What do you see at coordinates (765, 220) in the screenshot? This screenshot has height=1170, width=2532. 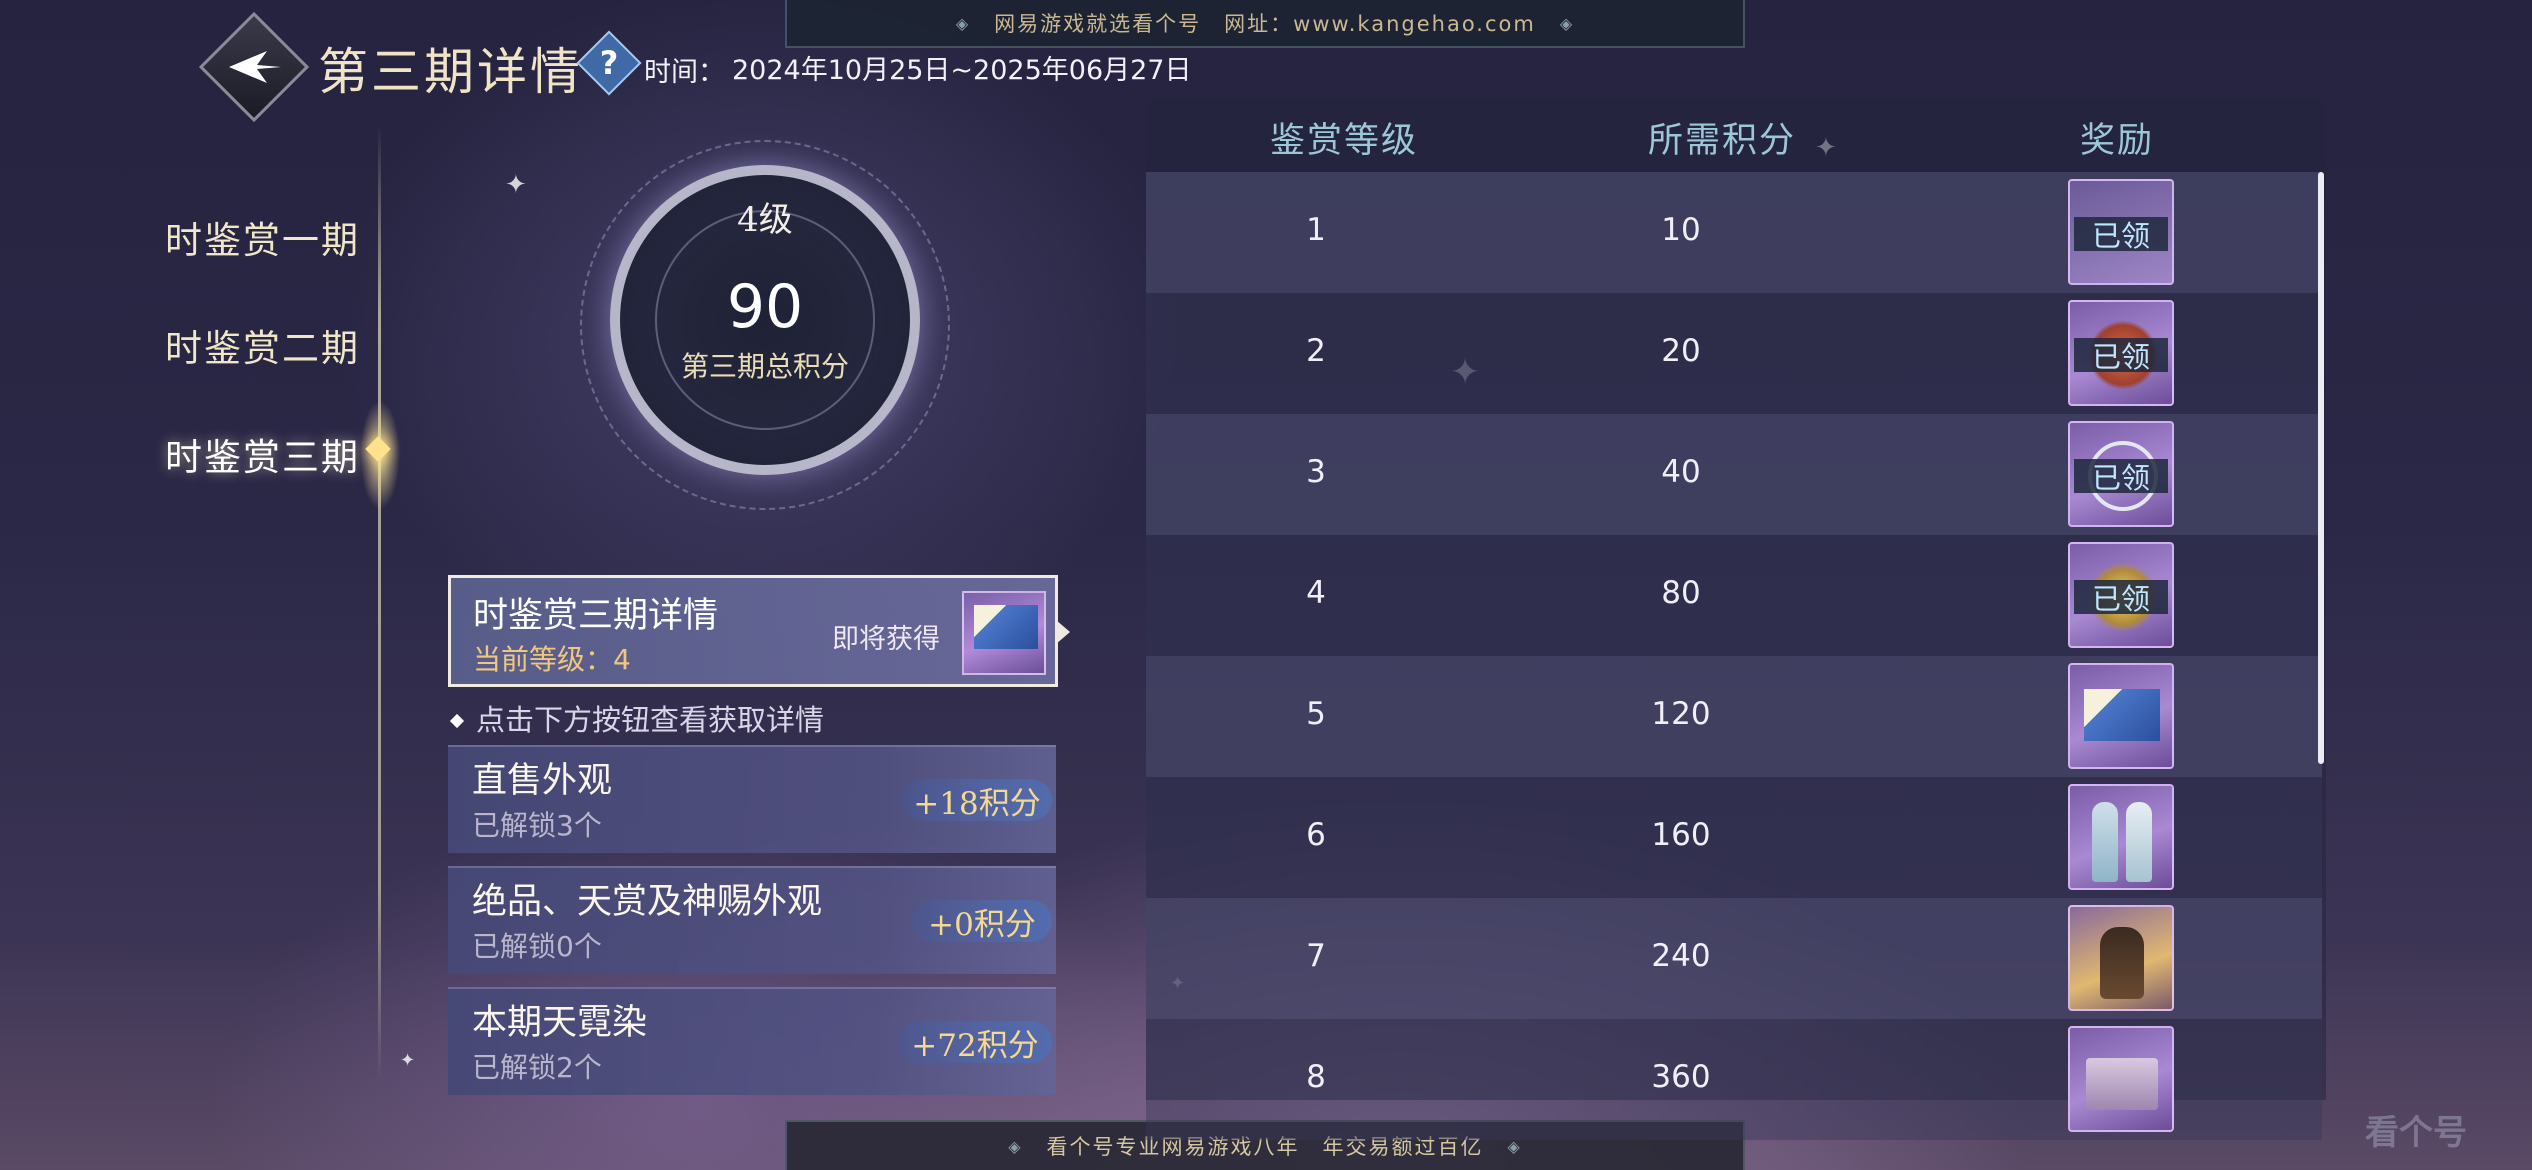 I see `current-level: 4级` at bounding box center [765, 220].